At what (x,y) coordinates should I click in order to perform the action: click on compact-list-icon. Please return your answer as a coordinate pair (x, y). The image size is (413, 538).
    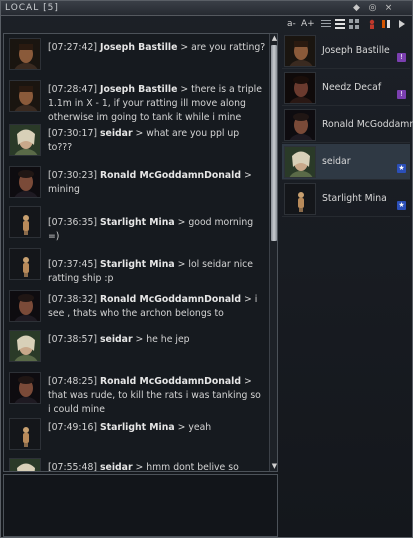
    Looking at the image, I should click on (326, 24).